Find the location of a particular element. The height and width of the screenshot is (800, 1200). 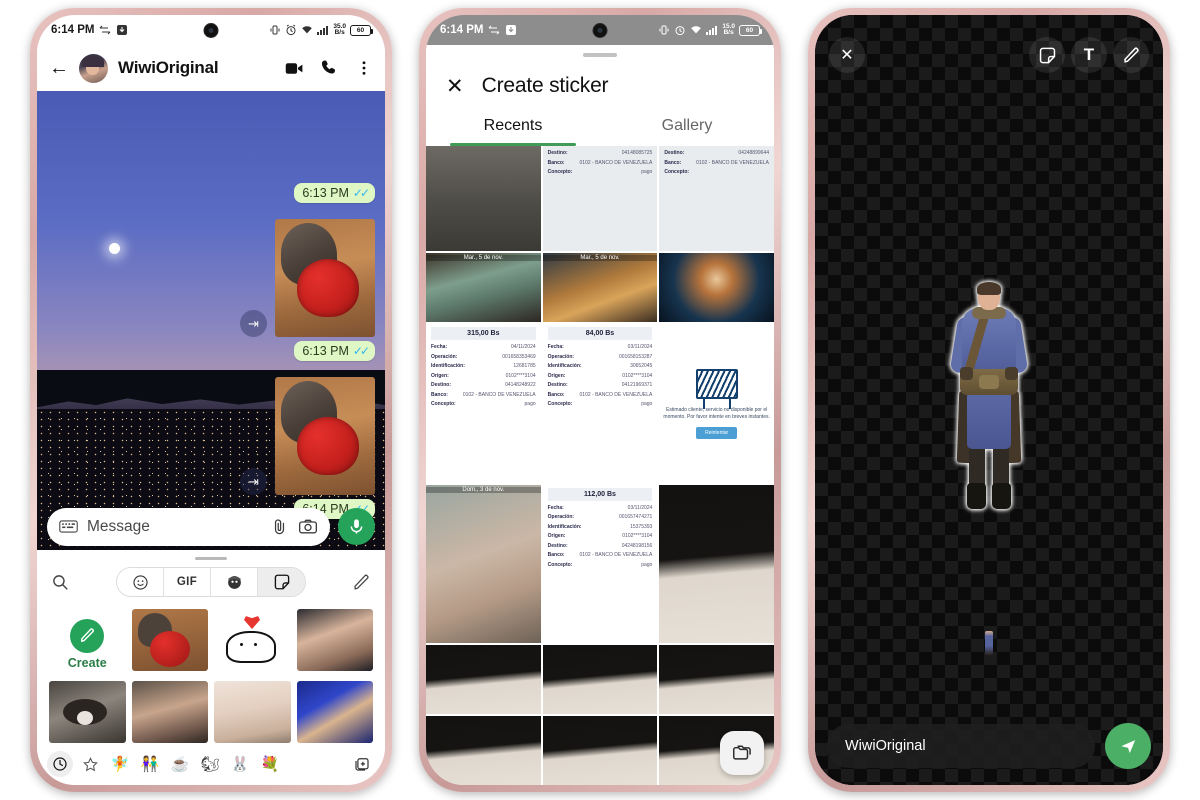

chat-header: ← WiwiOriginal is located at coordinates (211, 68).